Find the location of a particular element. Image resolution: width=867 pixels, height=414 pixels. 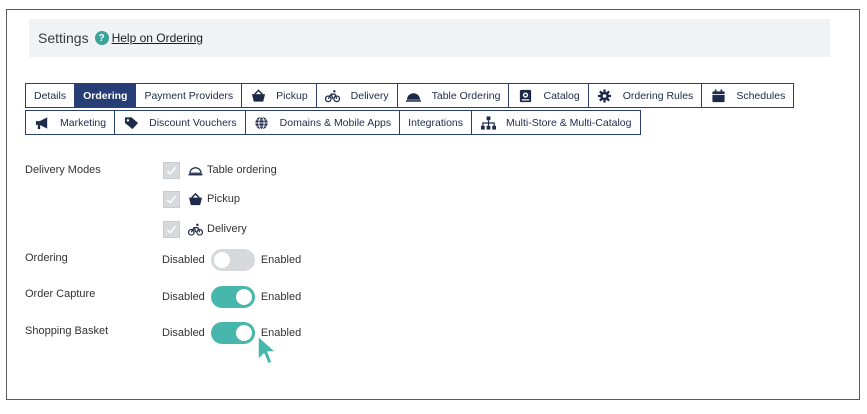

tab-label: Details is located at coordinates (50, 95).